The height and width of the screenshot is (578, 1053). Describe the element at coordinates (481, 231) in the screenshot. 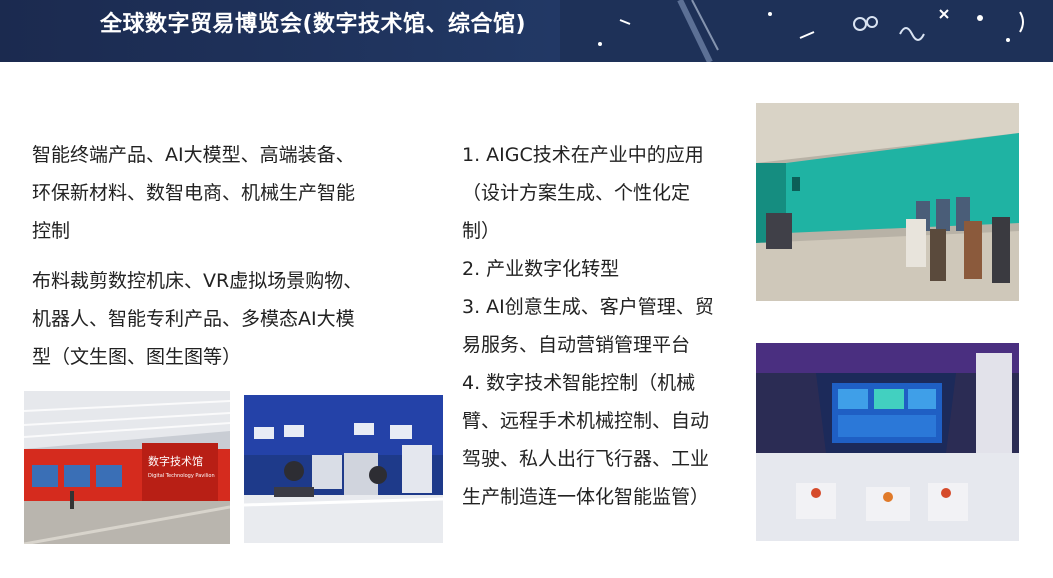

I see `middle-line-3: 制）` at that location.